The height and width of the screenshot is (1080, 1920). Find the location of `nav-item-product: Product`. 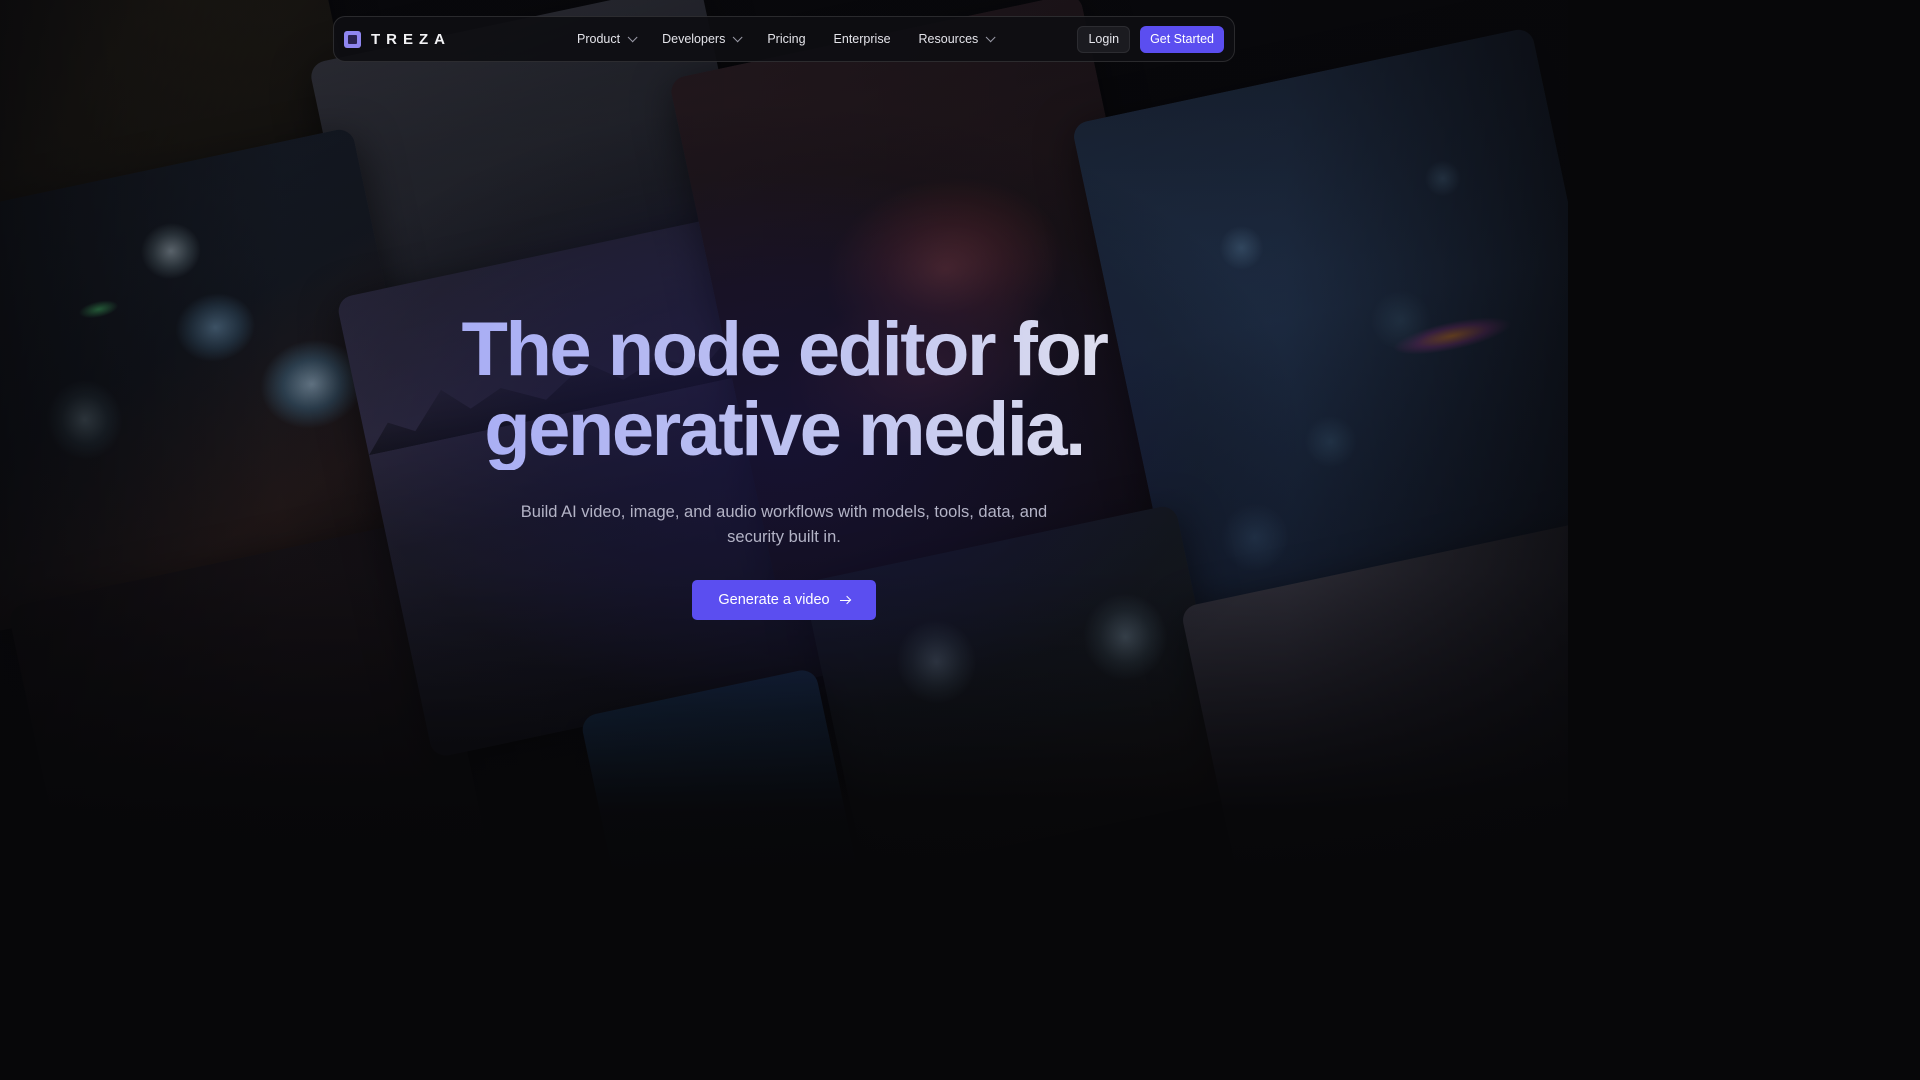

nav-item-product: Product is located at coordinates (607, 38).